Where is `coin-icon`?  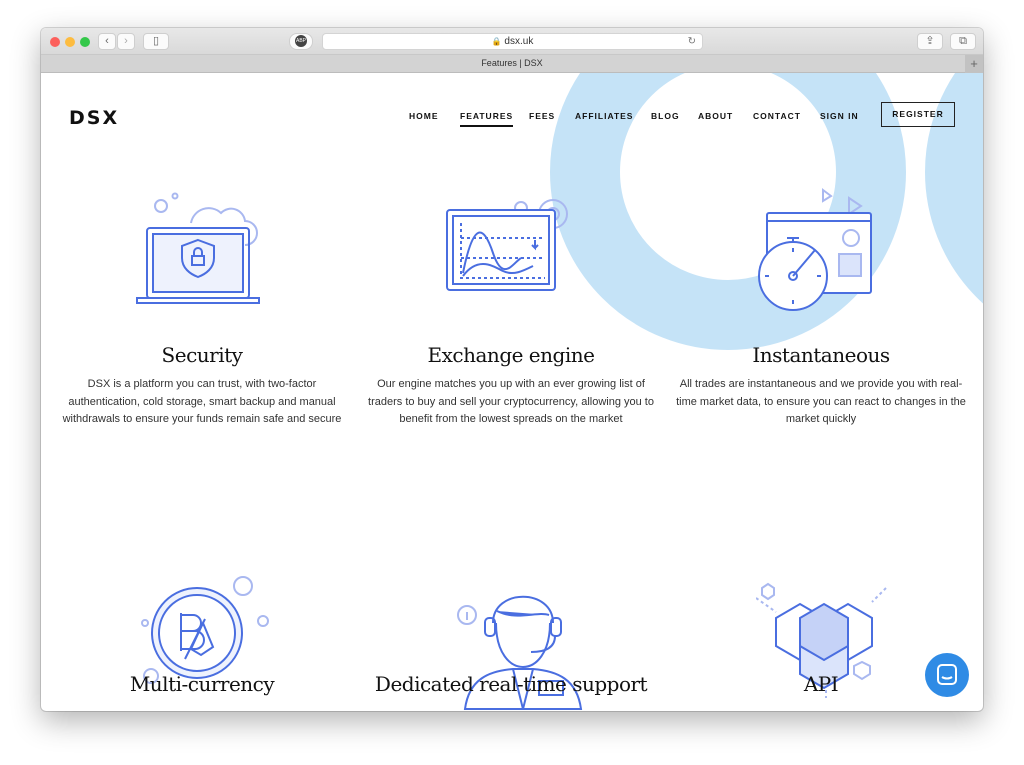
coin-icon is located at coordinates (205, 630).